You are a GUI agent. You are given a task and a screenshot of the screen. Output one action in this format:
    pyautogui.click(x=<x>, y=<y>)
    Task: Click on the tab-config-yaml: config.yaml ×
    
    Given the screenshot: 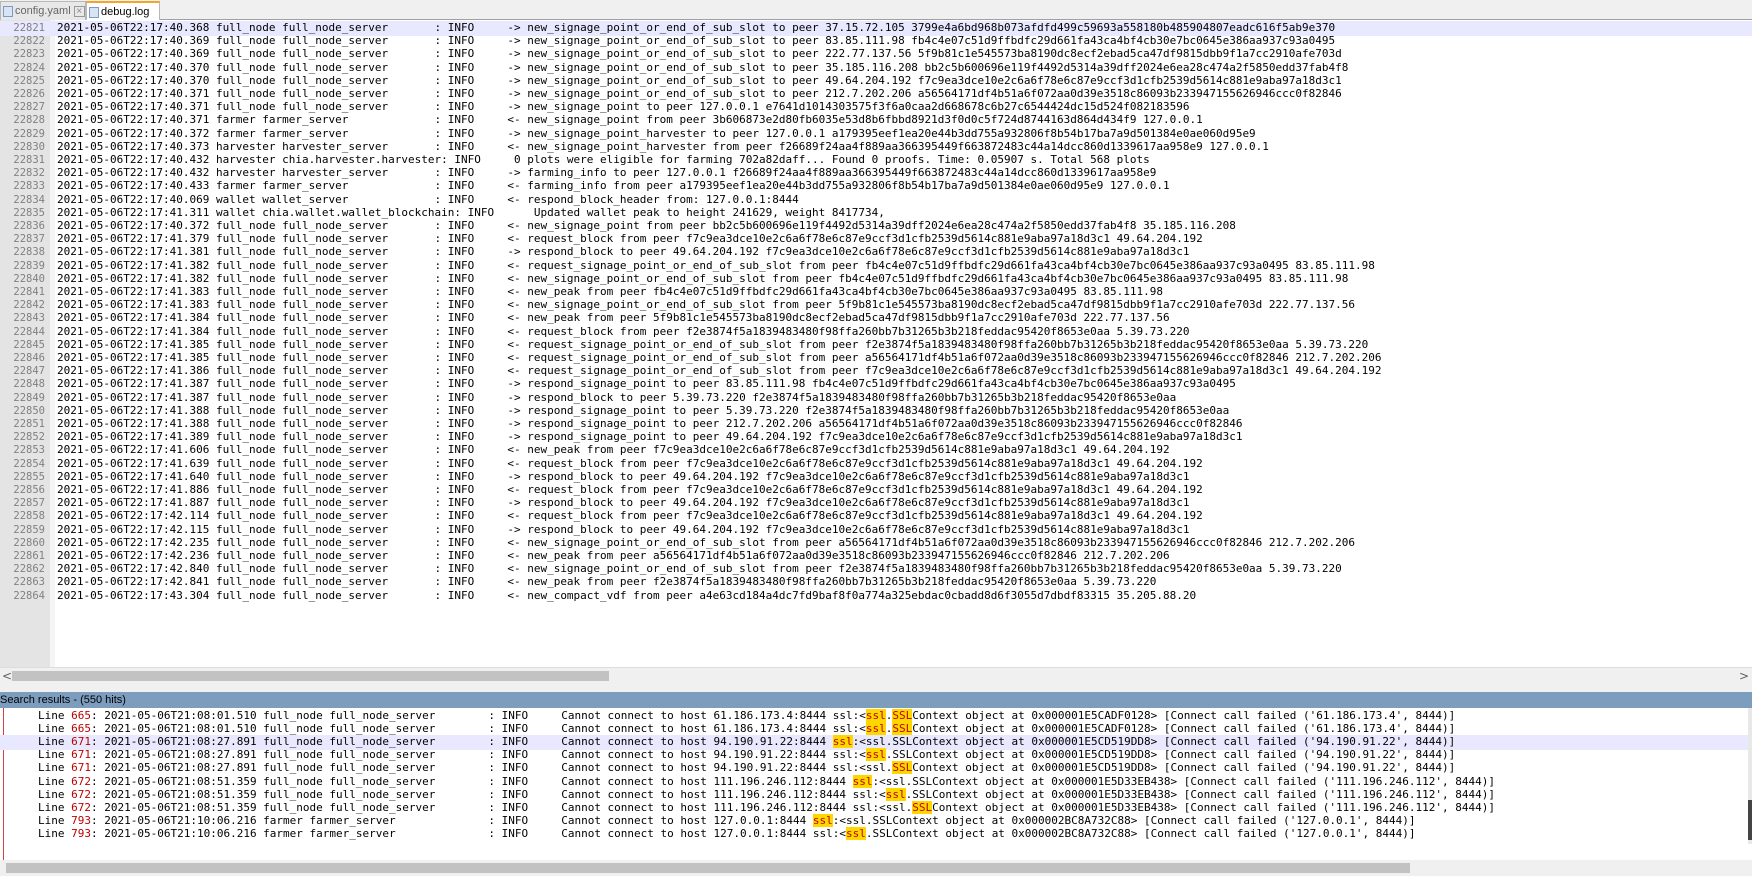 What is the action you would take?
    pyautogui.click(x=43, y=10)
    